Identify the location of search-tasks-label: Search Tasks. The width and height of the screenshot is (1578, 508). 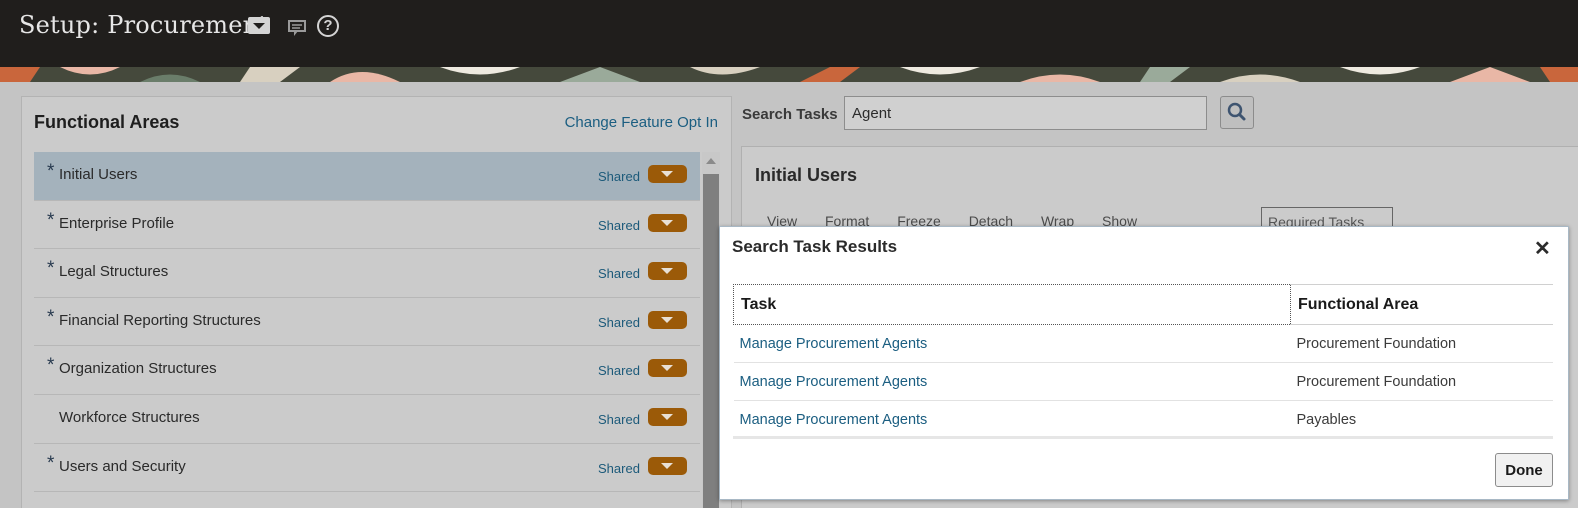
(790, 114).